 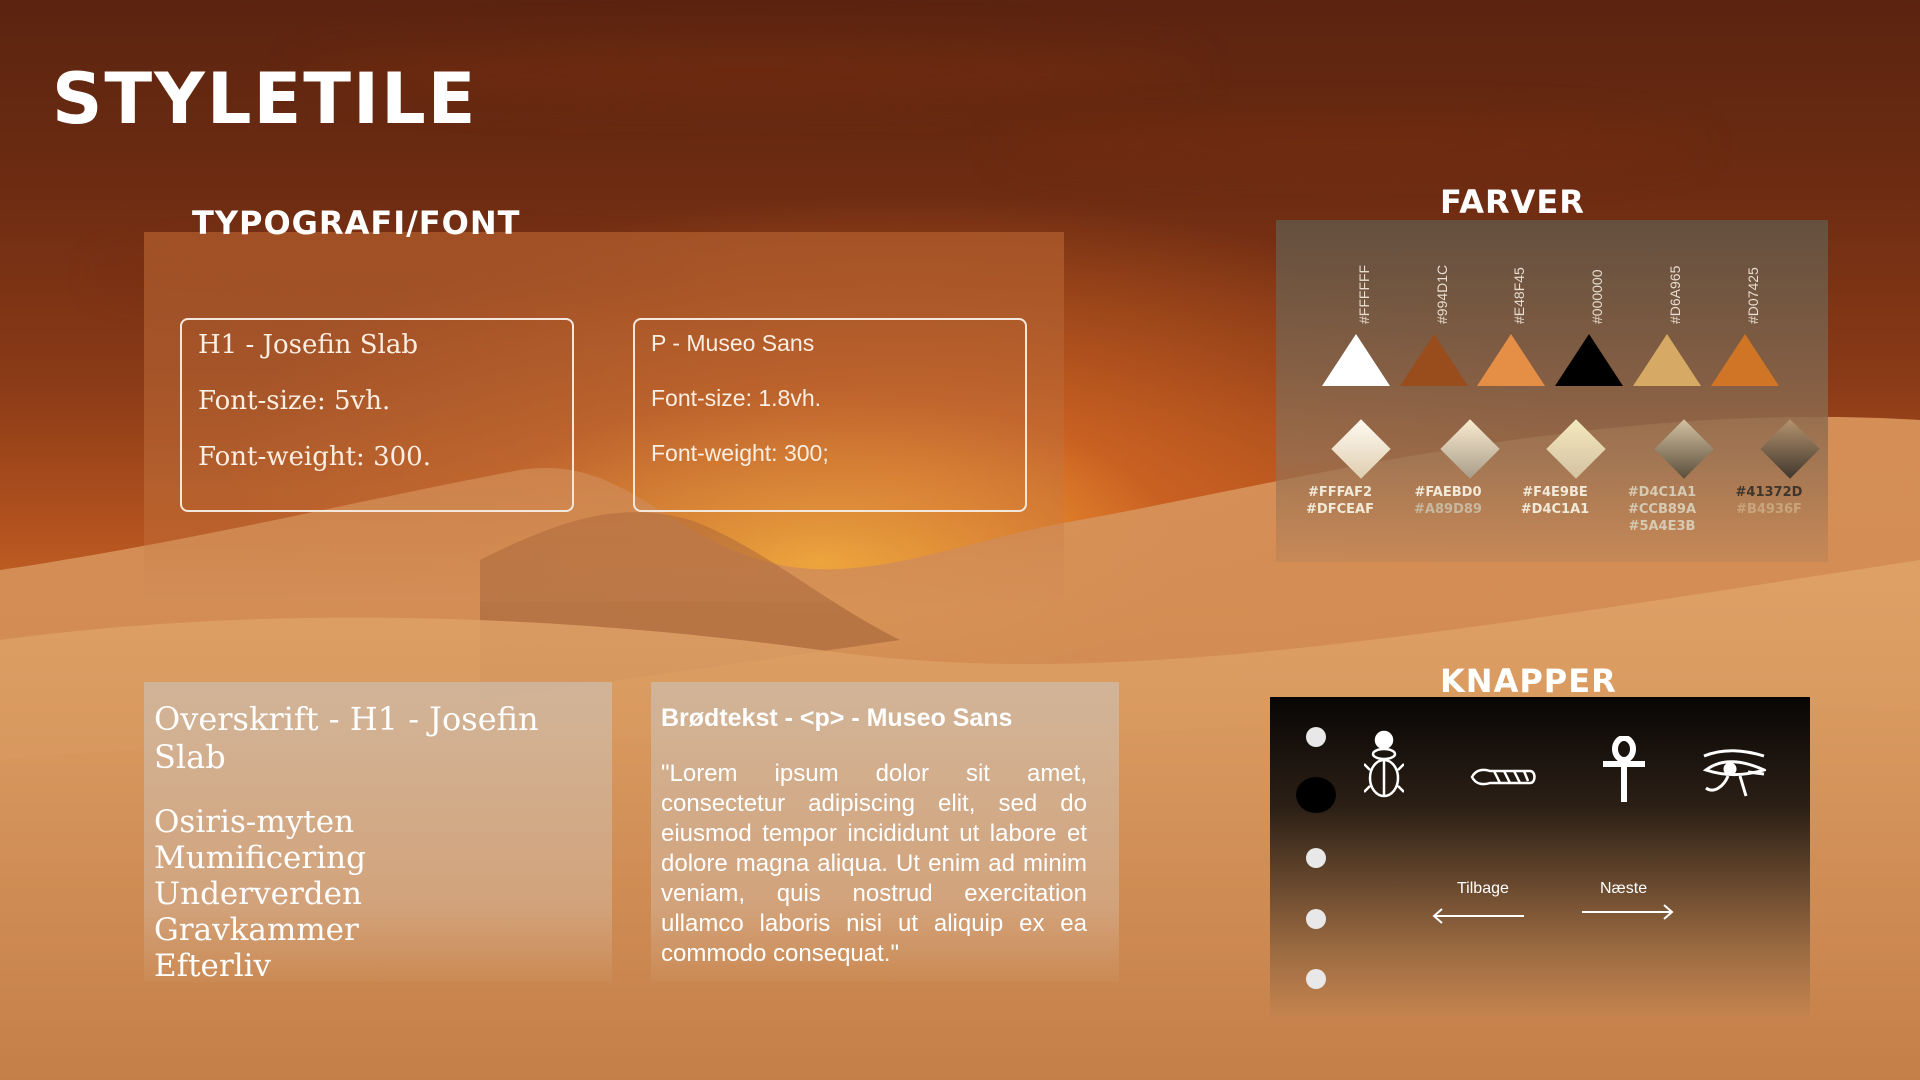 What do you see at coordinates (256, 930) in the screenshot?
I see `list-item: Gravkammer` at bounding box center [256, 930].